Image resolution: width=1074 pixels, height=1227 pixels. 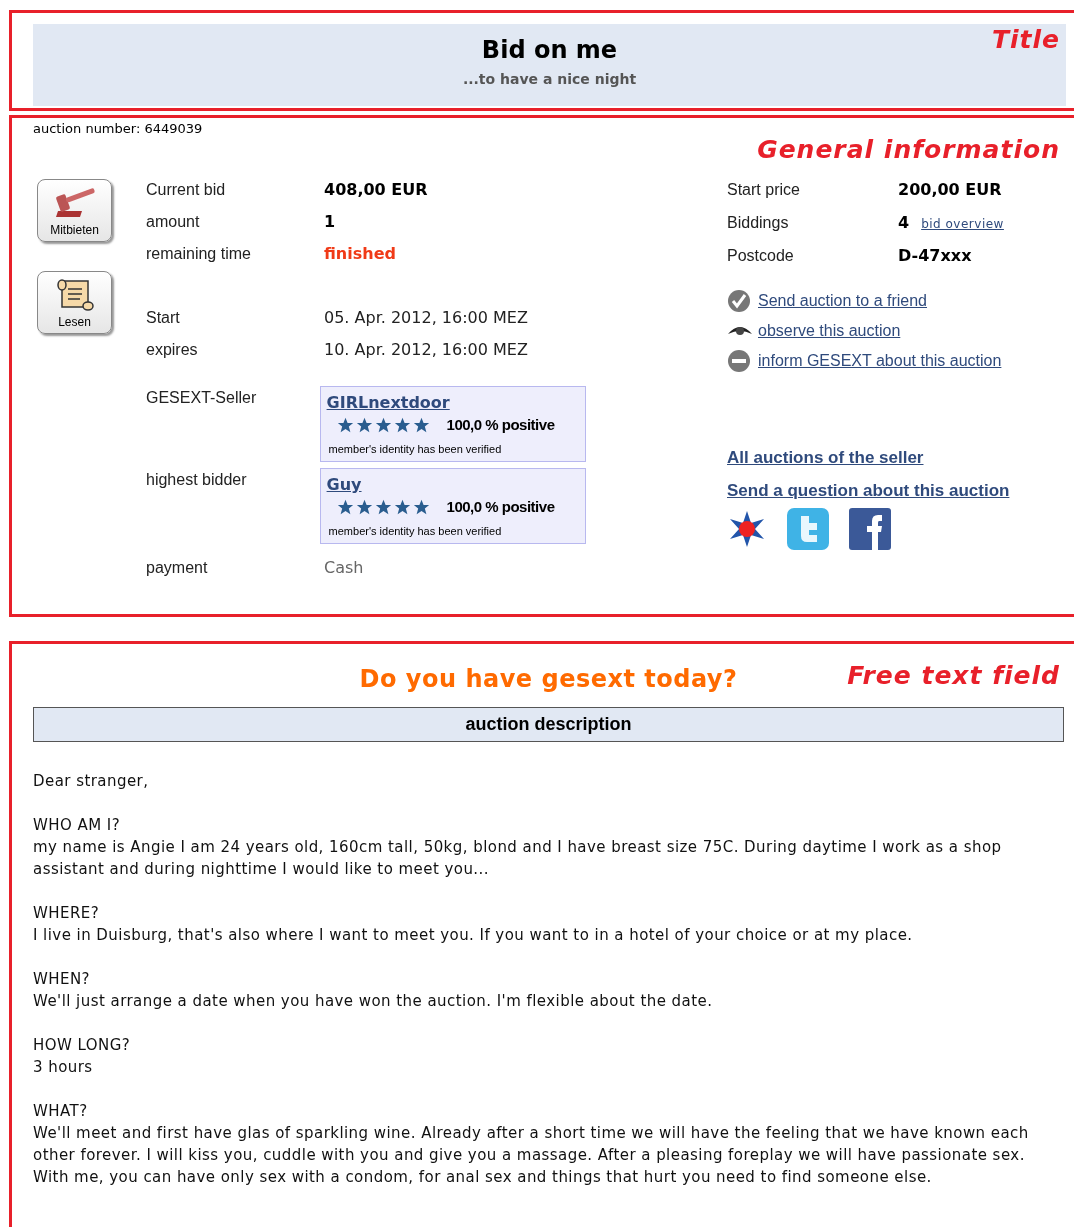 What do you see at coordinates (61, 1111) in the screenshot?
I see `paragraph-heading: WHAT?` at bounding box center [61, 1111].